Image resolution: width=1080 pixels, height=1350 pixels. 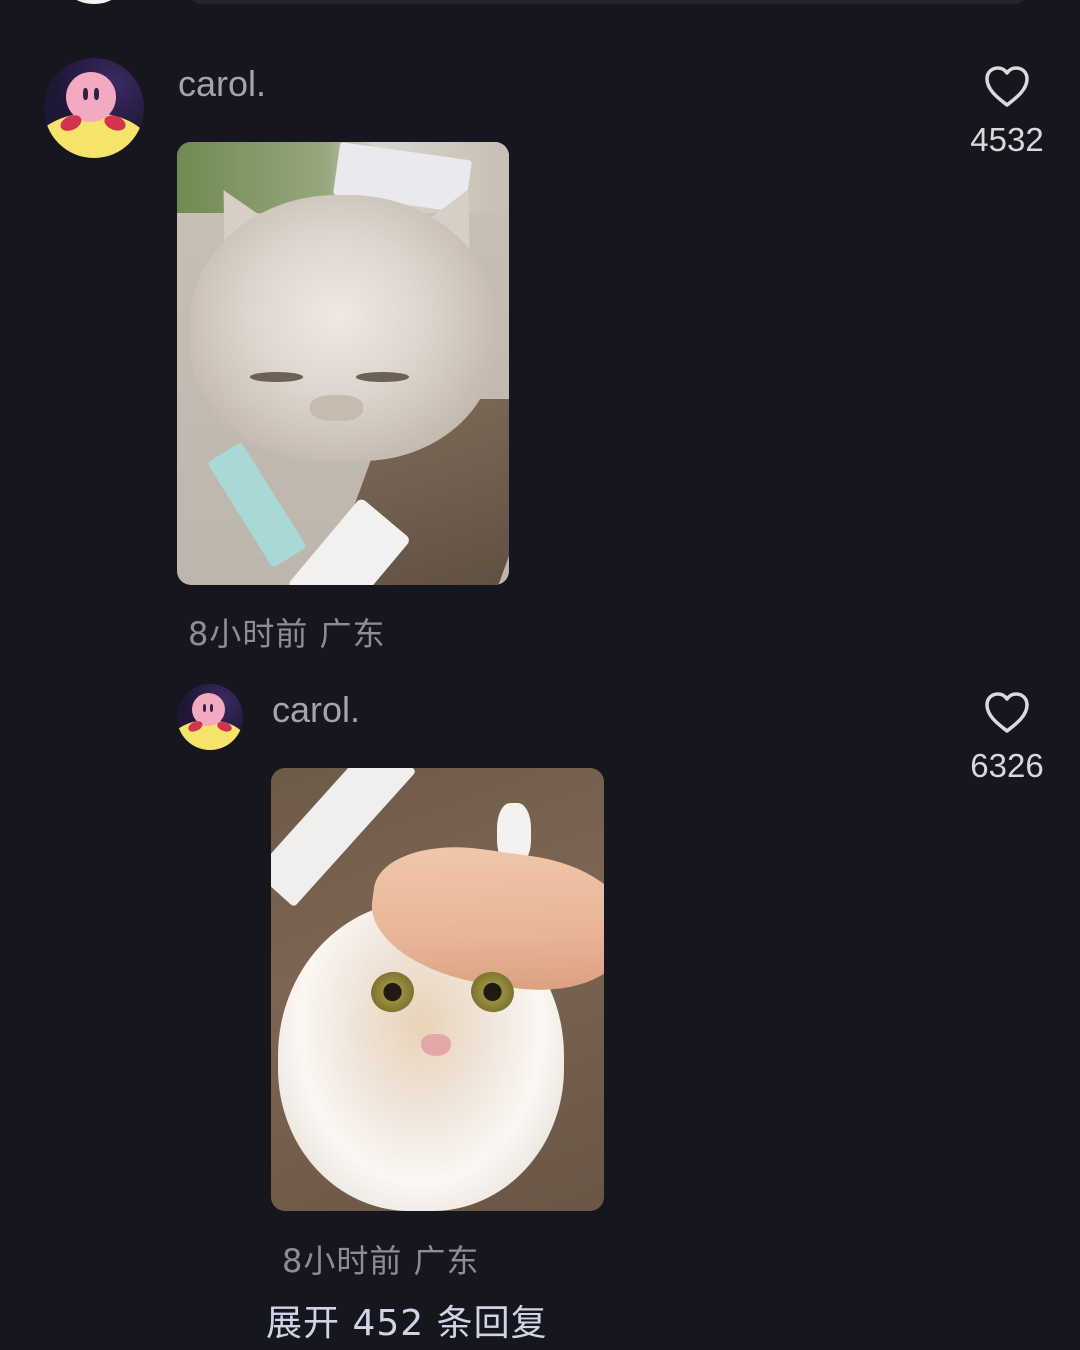 What do you see at coordinates (316, 710) in the screenshot?
I see `reply-username: carol.` at bounding box center [316, 710].